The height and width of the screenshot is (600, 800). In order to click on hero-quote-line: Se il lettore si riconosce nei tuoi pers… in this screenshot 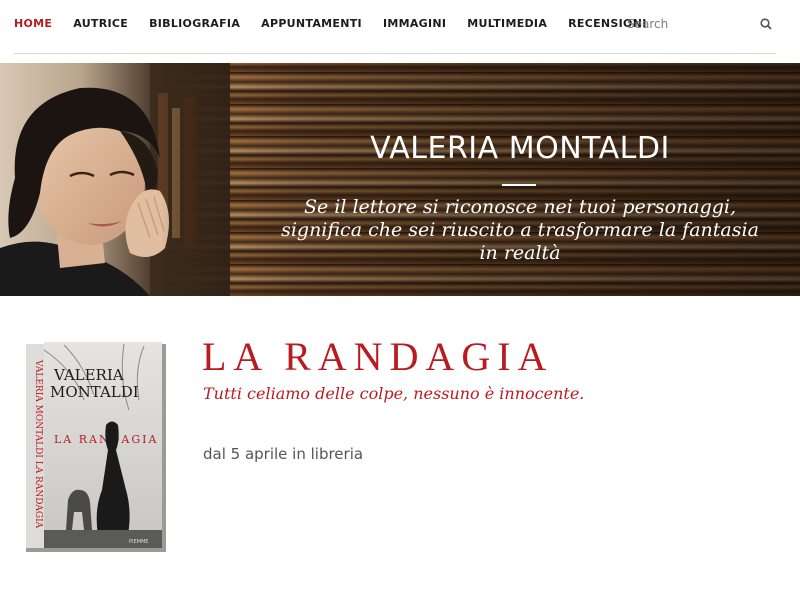, I will do `click(520, 207)`.